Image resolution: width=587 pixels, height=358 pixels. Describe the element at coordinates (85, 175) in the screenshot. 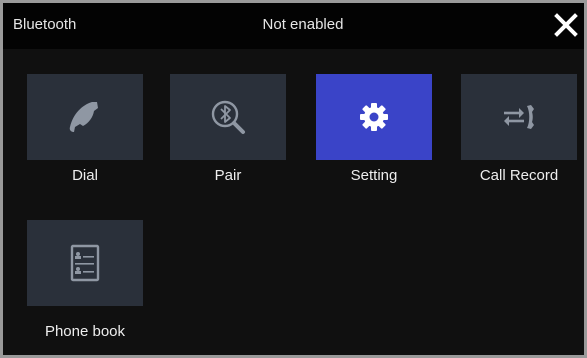

I see `dial-label: Dial` at that location.